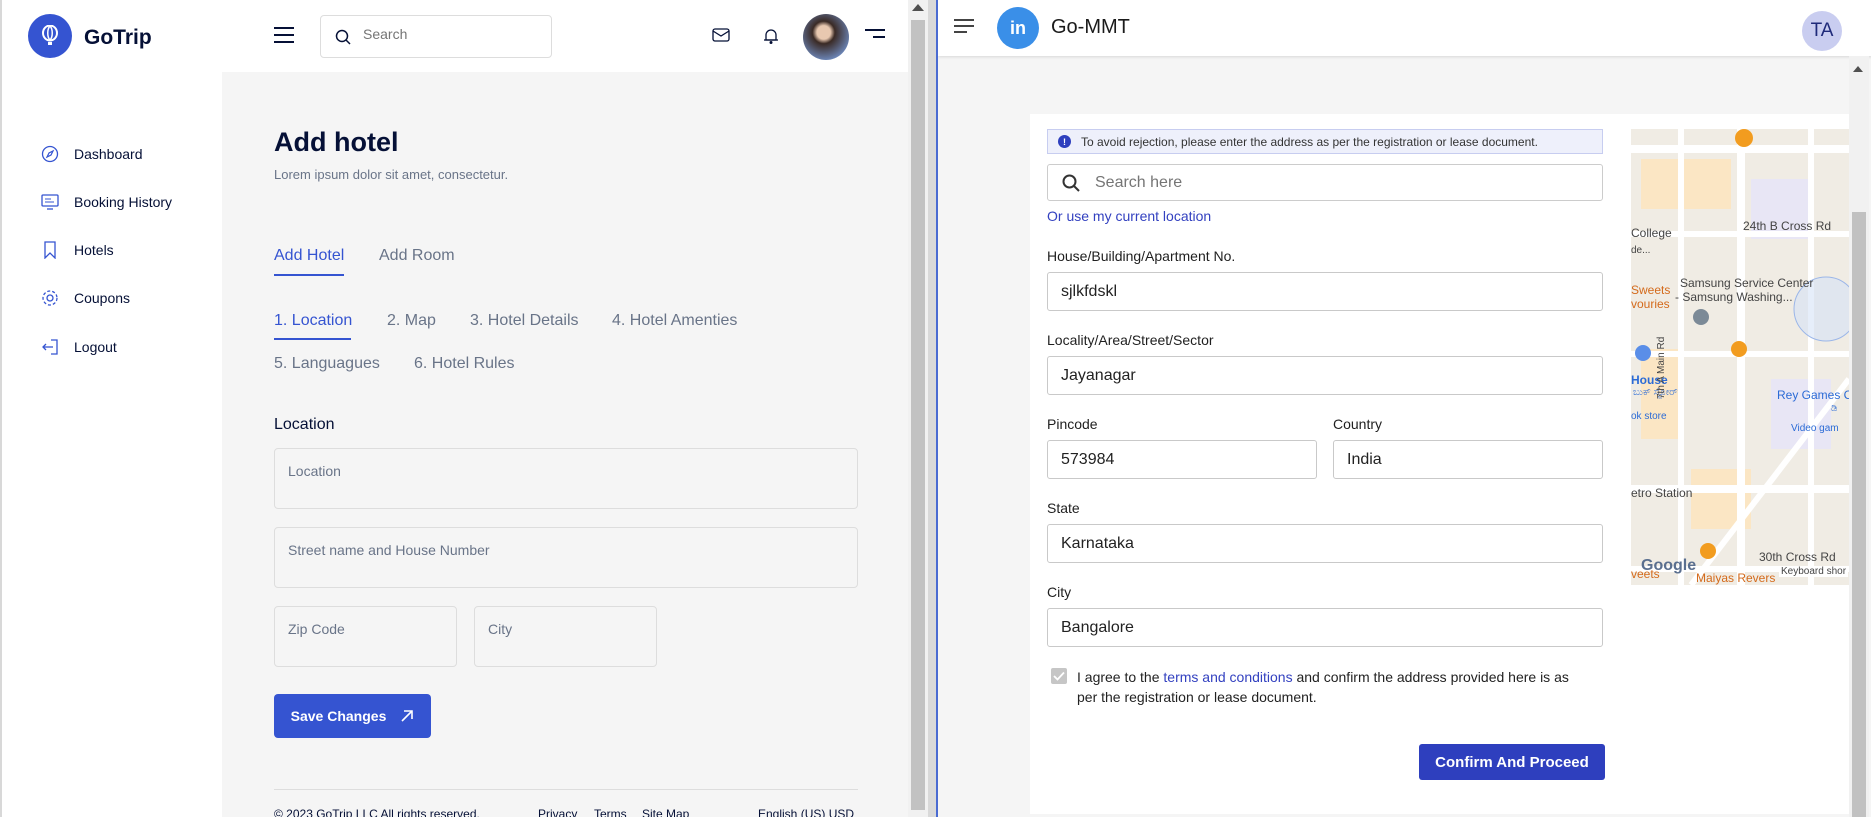 The height and width of the screenshot is (817, 1871). What do you see at coordinates (91, 154) in the screenshot?
I see `sidebar-item-dashboard: Dashboard` at bounding box center [91, 154].